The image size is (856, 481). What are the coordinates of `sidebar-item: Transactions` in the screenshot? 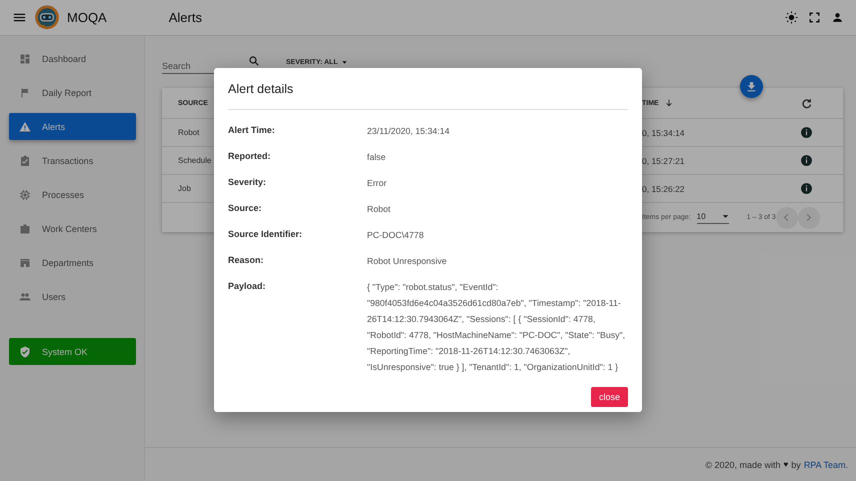 It's located at (72, 160).